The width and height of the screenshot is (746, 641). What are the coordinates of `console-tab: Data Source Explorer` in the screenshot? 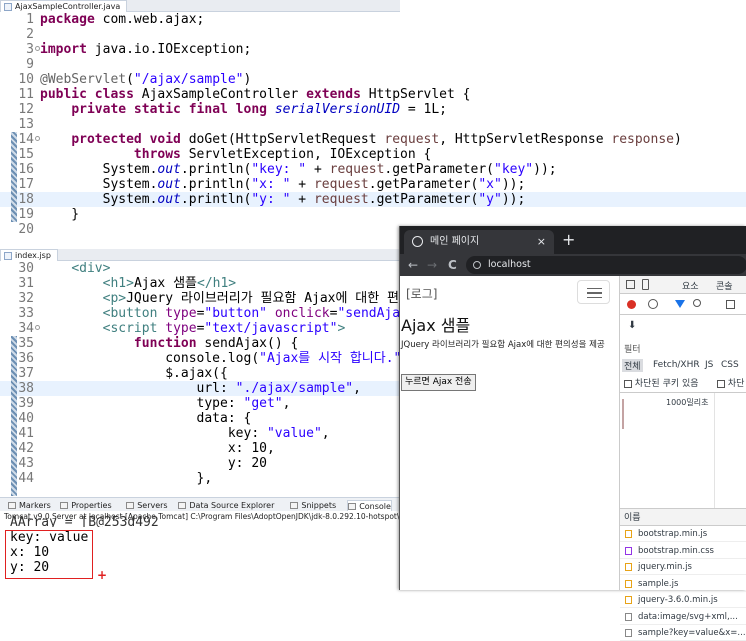 It's located at (226, 505).